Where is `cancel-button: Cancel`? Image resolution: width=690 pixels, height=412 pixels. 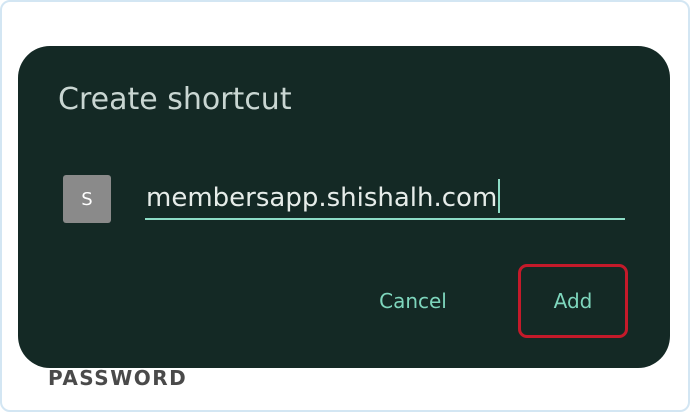
cancel-button: Cancel is located at coordinates (413, 301).